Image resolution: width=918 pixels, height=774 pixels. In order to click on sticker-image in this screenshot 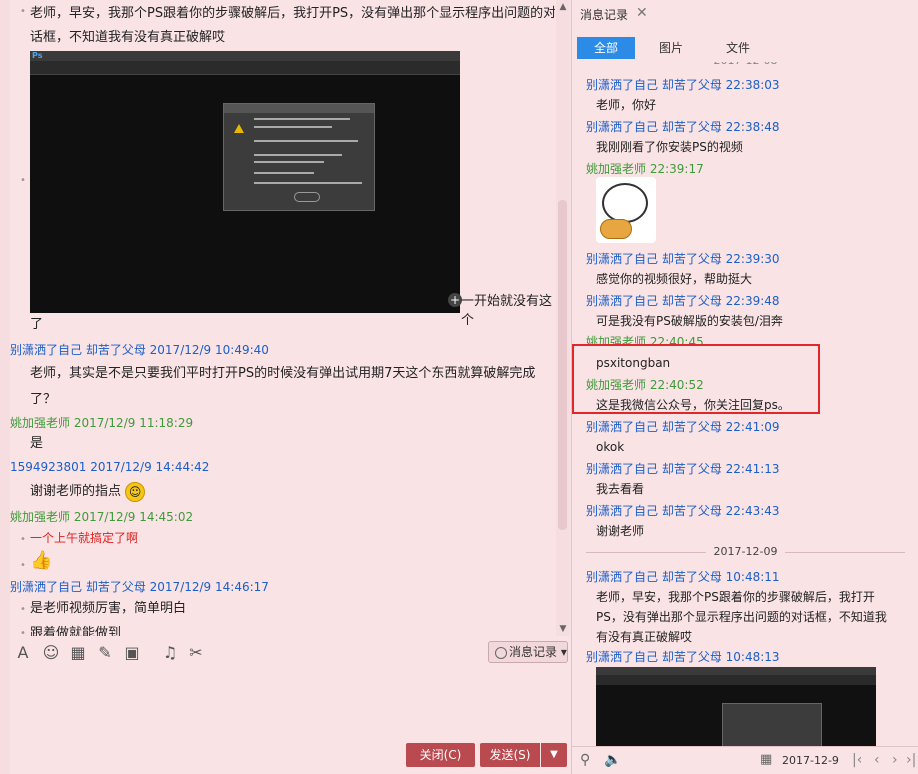, I will do `click(626, 210)`.